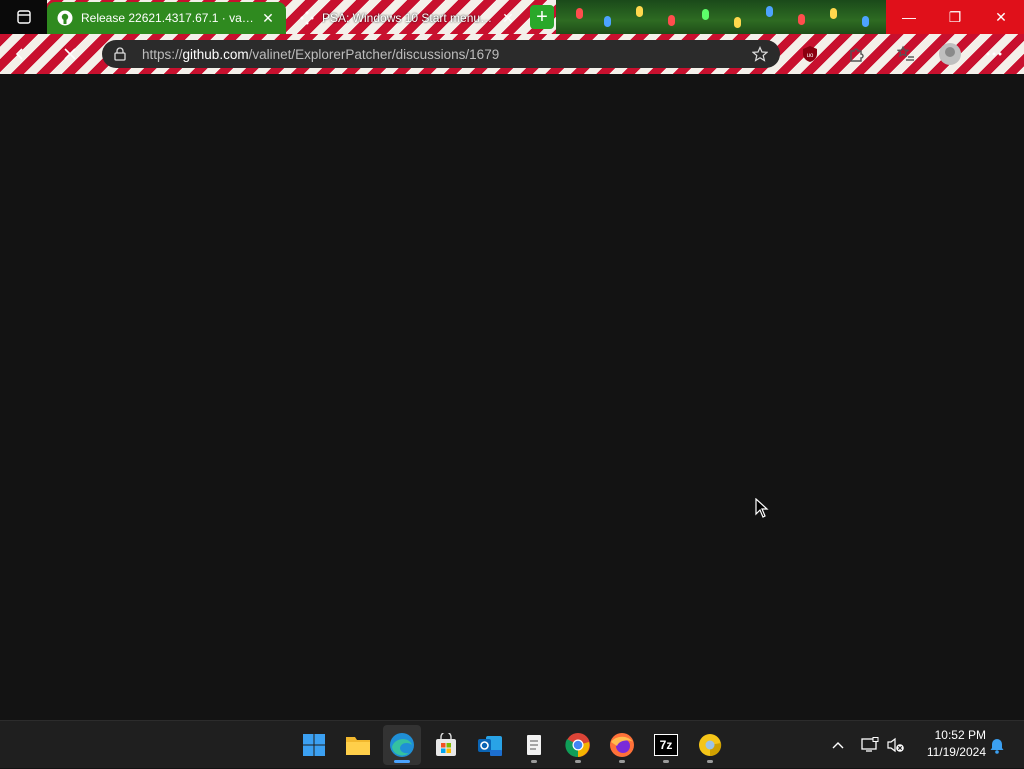 The image size is (1024, 769). I want to click on more-options-button, so click(994, 54).